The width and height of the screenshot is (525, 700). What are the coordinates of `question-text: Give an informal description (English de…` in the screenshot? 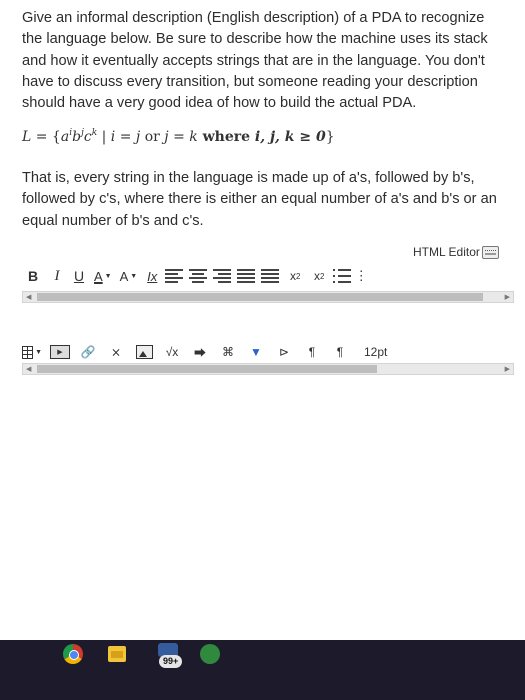 It's located at (267, 61).